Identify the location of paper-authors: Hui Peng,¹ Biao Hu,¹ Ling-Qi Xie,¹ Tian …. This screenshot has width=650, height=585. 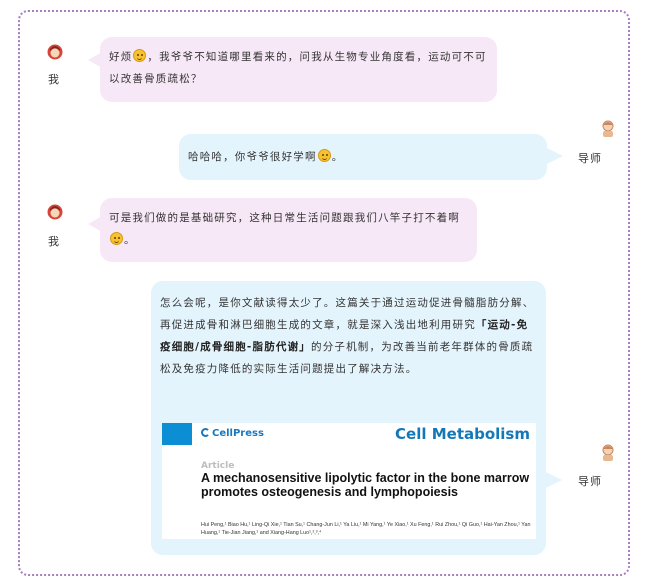
(366, 529).